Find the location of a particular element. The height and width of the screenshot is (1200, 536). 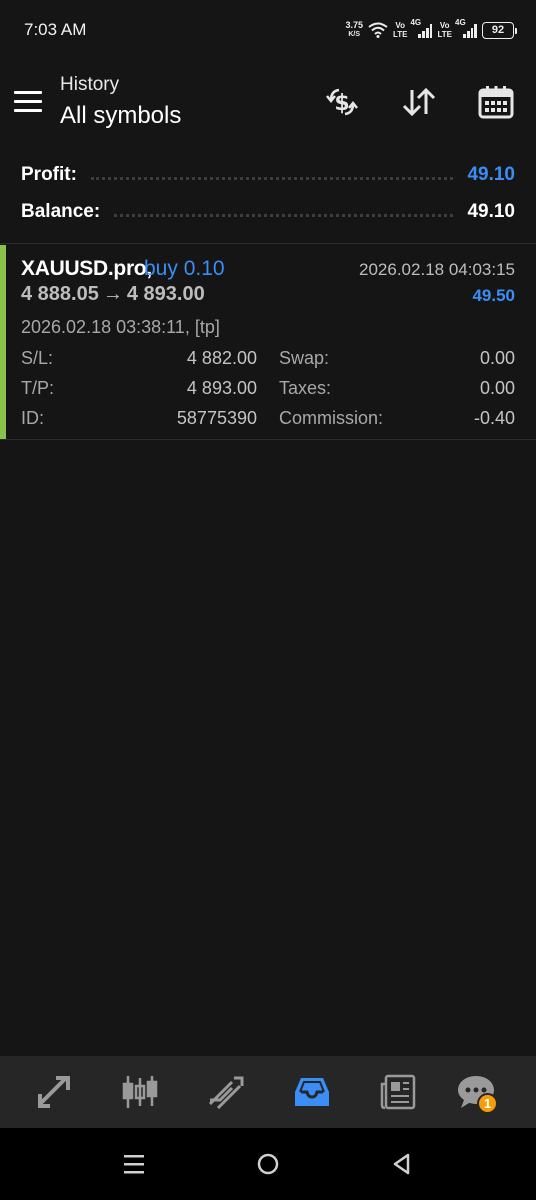

wifi-icon is located at coordinates (378, 30).